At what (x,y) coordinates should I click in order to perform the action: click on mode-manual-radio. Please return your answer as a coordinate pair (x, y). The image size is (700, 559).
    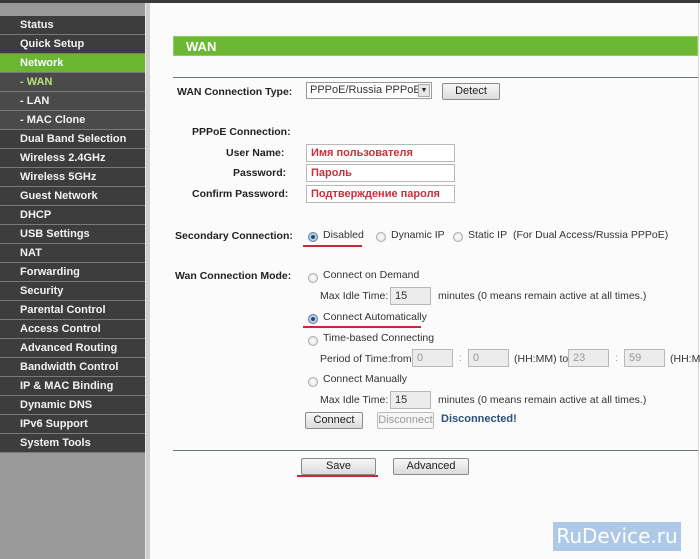
    Looking at the image, I should click on (313, 382).